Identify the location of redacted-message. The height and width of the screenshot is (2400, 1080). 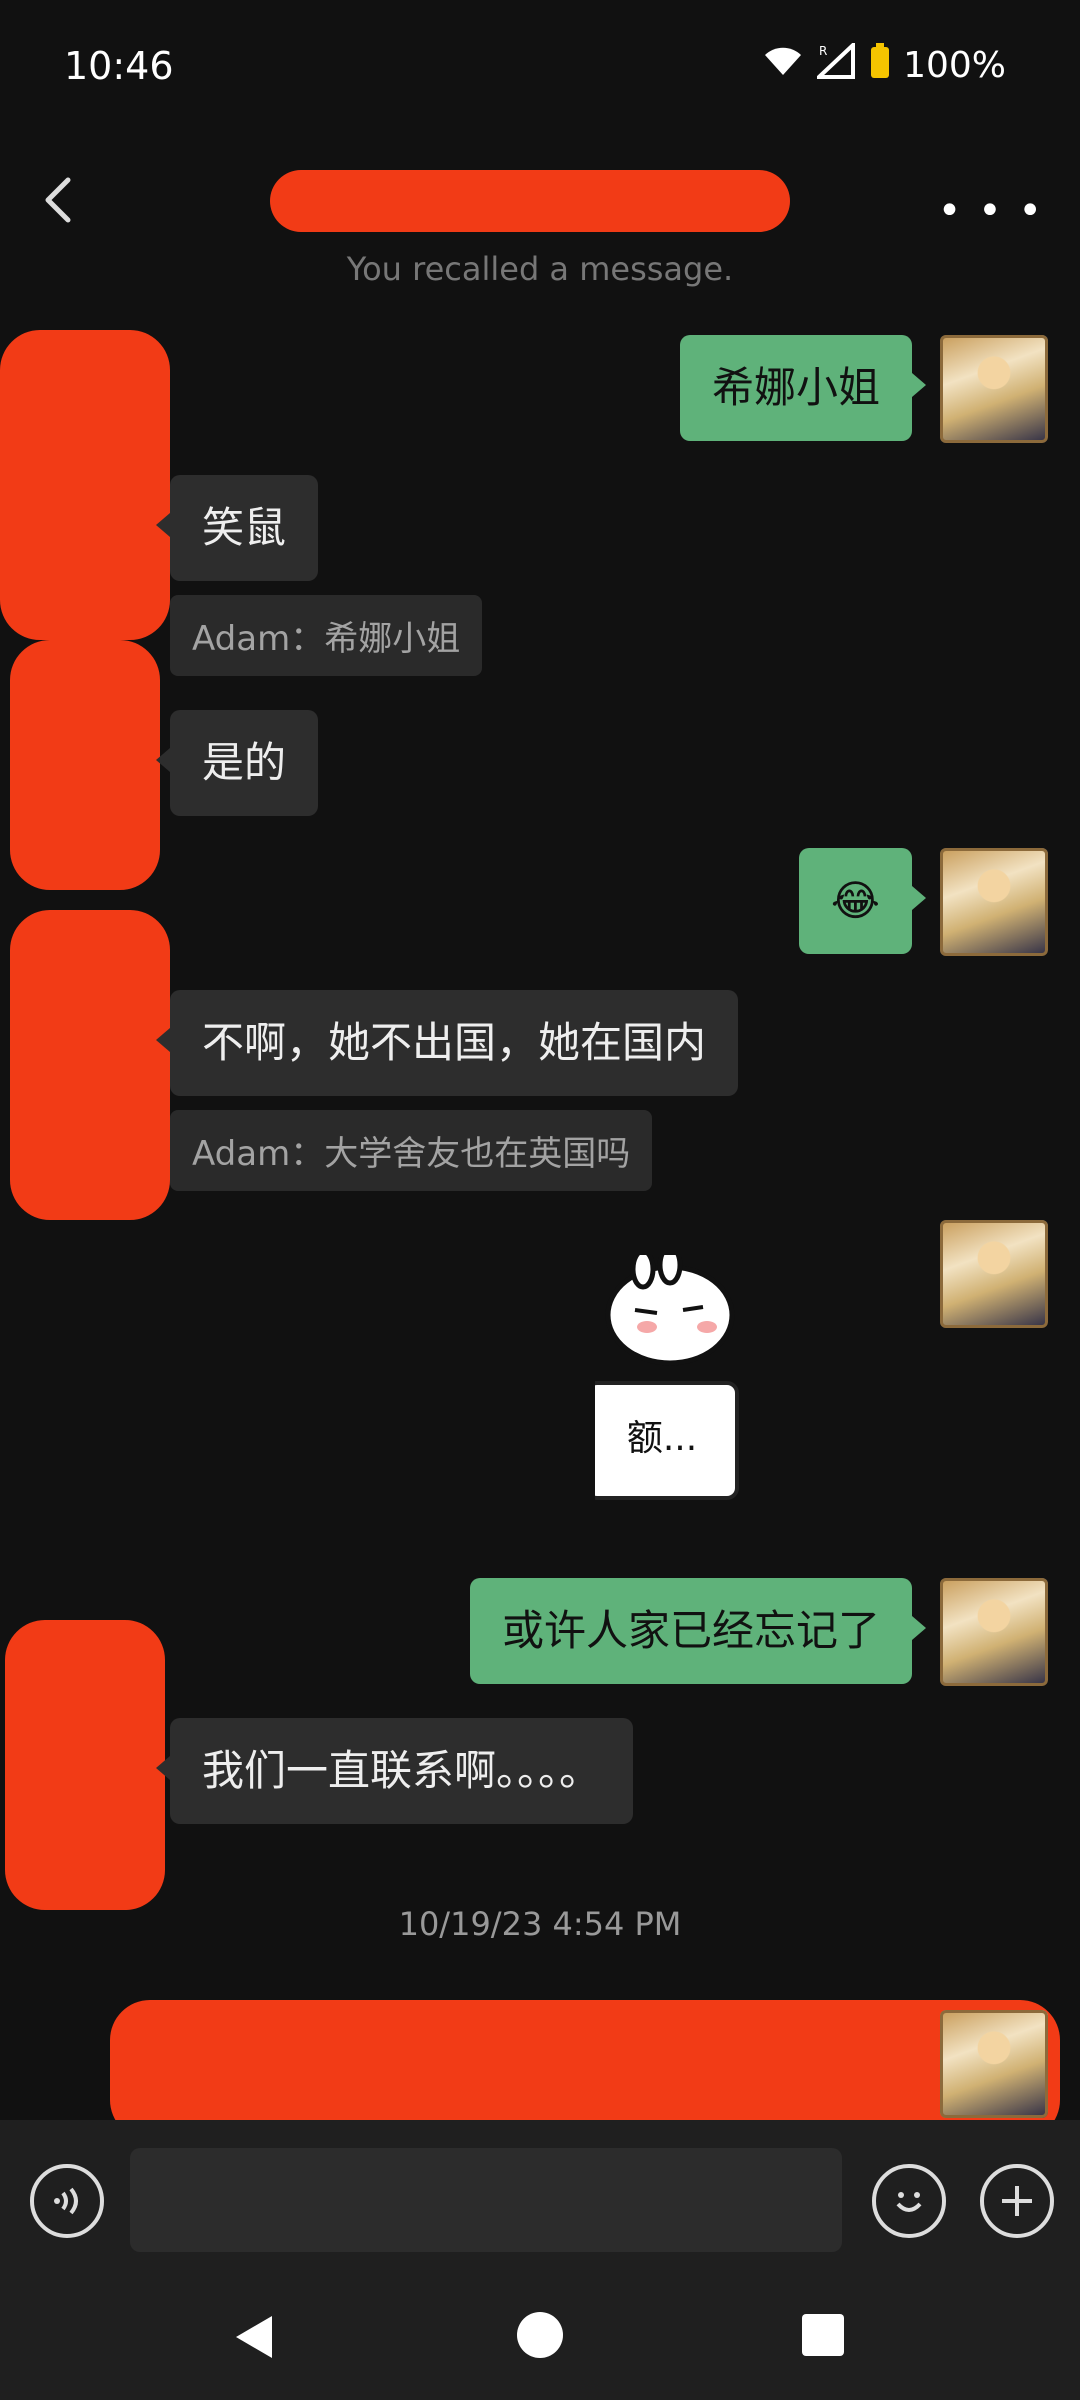
(585, 2070).